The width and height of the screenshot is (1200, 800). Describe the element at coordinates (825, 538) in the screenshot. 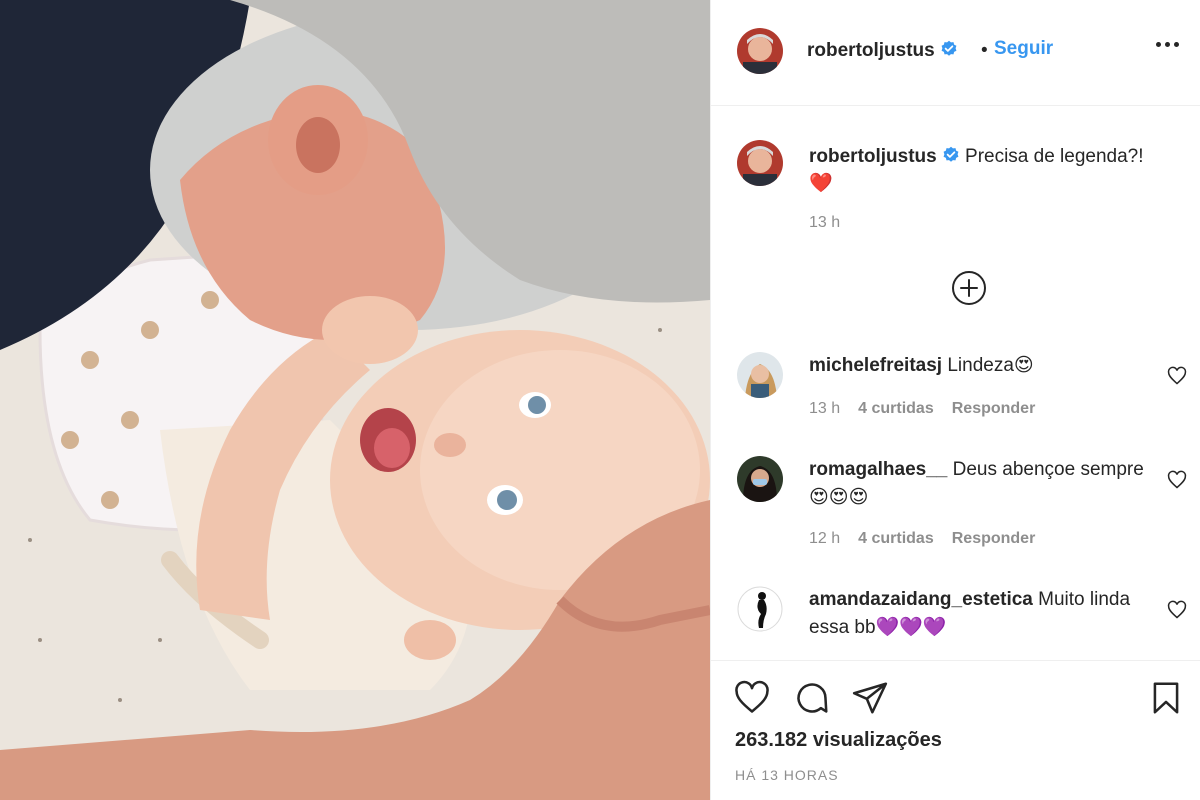

I see `comment-timestamp: 12 h` at that location.